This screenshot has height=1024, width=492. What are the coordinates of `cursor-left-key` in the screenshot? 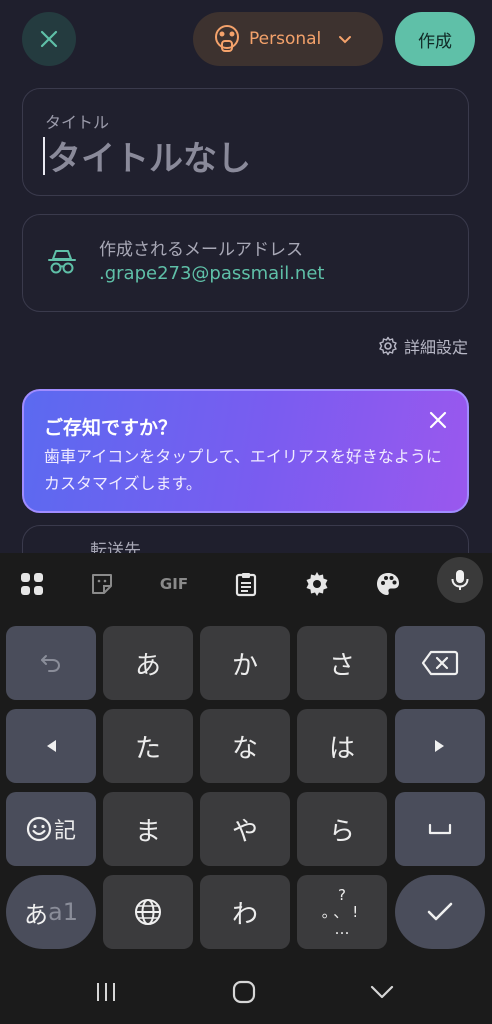 It's located at (51, 746).